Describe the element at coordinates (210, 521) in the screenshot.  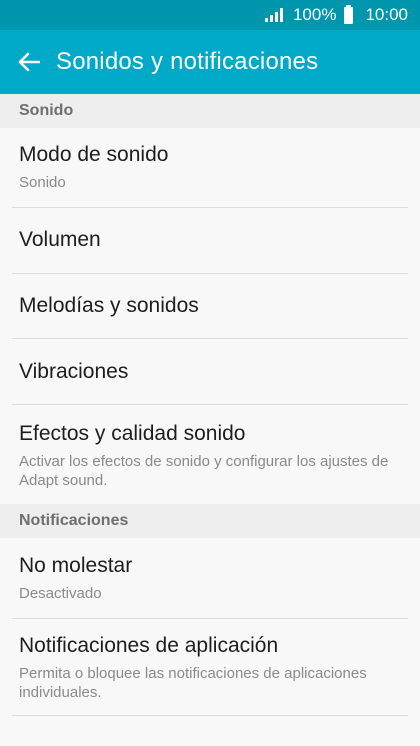
I see `section-header-notifications: Notificaciones` at that location.